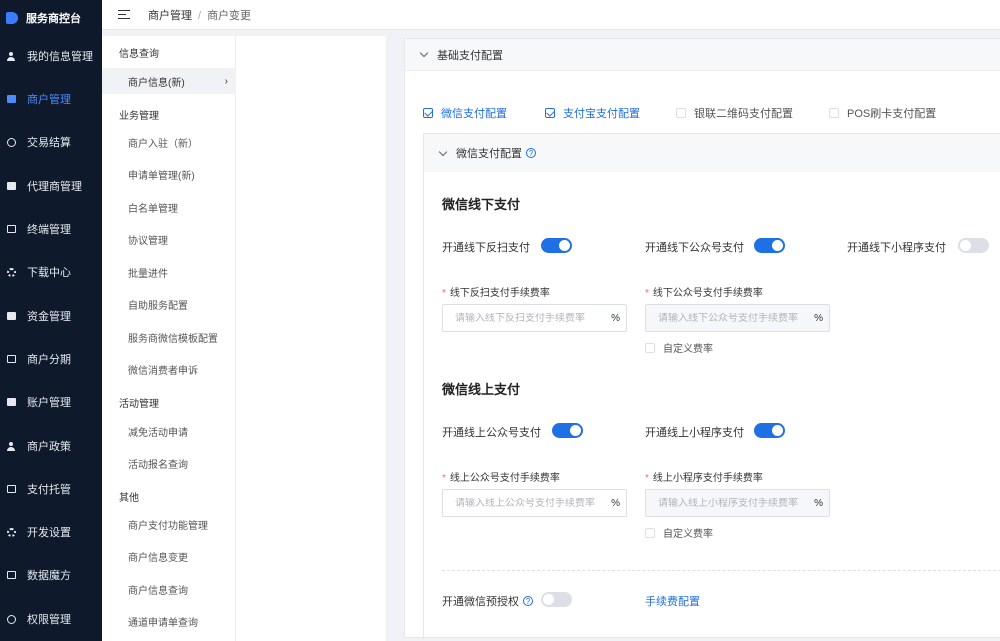 The height and width of the screenshot is (641, 1000). What do you see at coordinates (474, 114) in the screenshot?
I see `checkbox-label: 微信支付配置` at bounding box center [474, 114].